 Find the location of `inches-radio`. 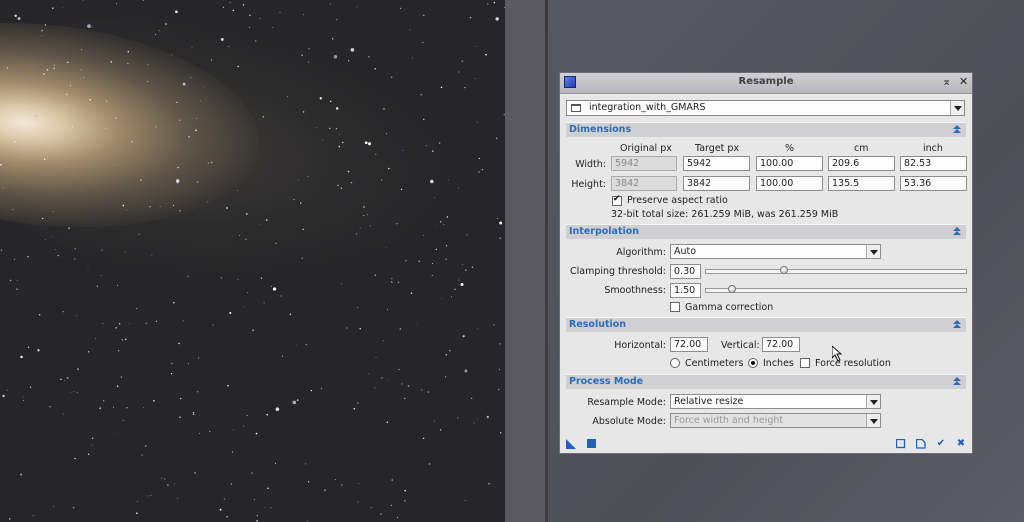

inches-radio is located at coordinates (753, 363).